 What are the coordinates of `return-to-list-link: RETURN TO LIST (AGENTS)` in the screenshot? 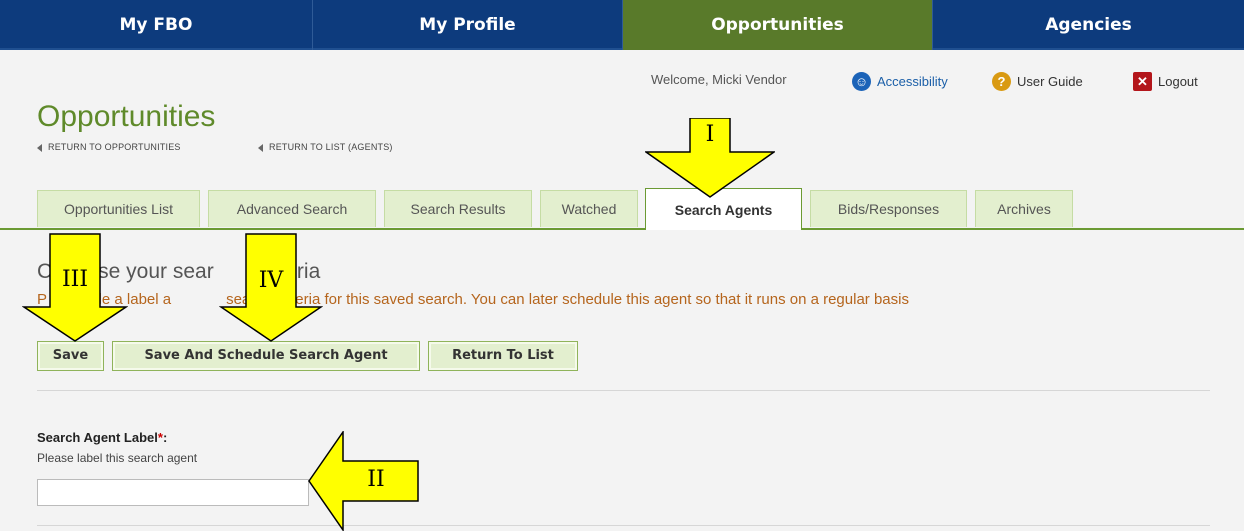 It's located at (325, 147).